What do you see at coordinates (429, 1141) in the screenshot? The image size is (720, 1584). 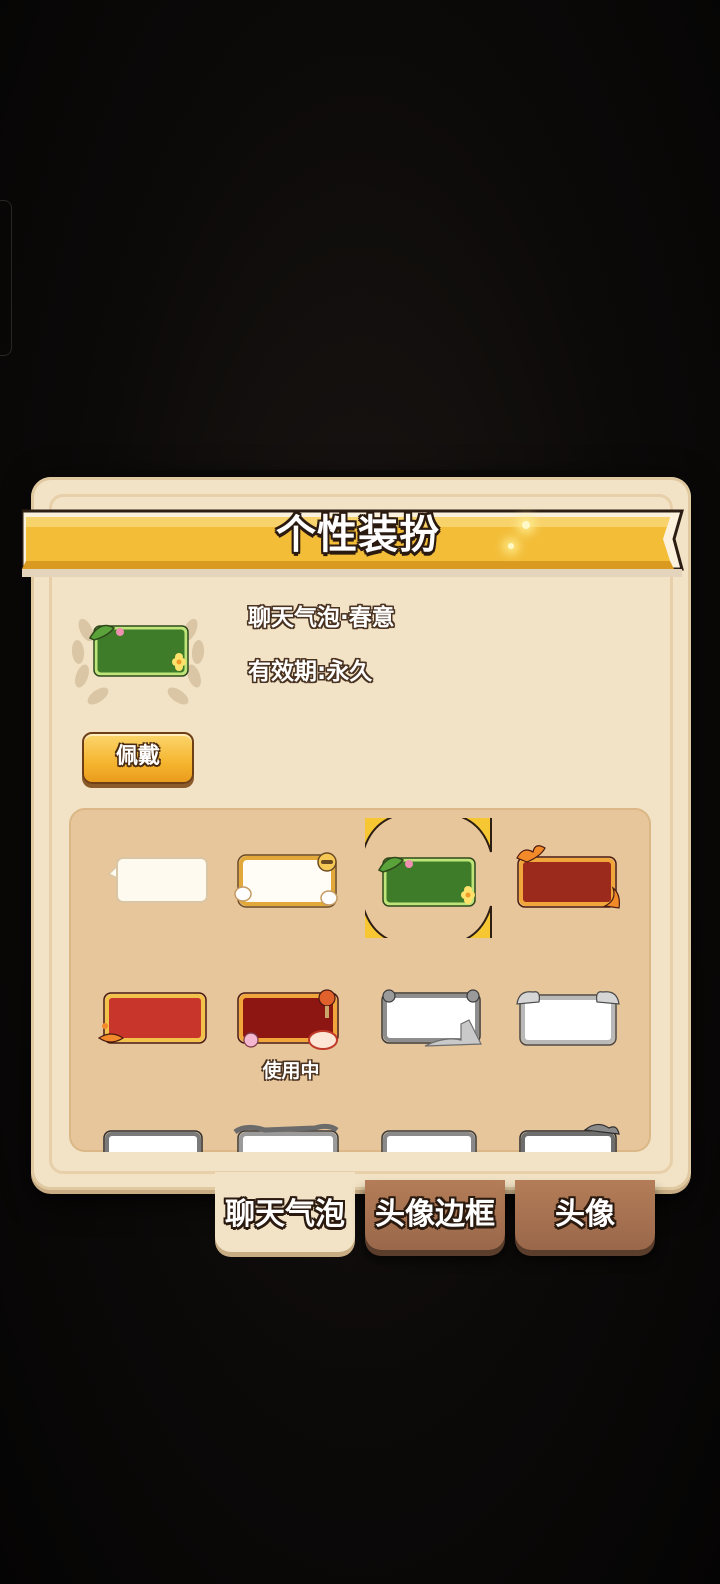 I see `gray-bubble-icon` at bounding box center [429, 1141].